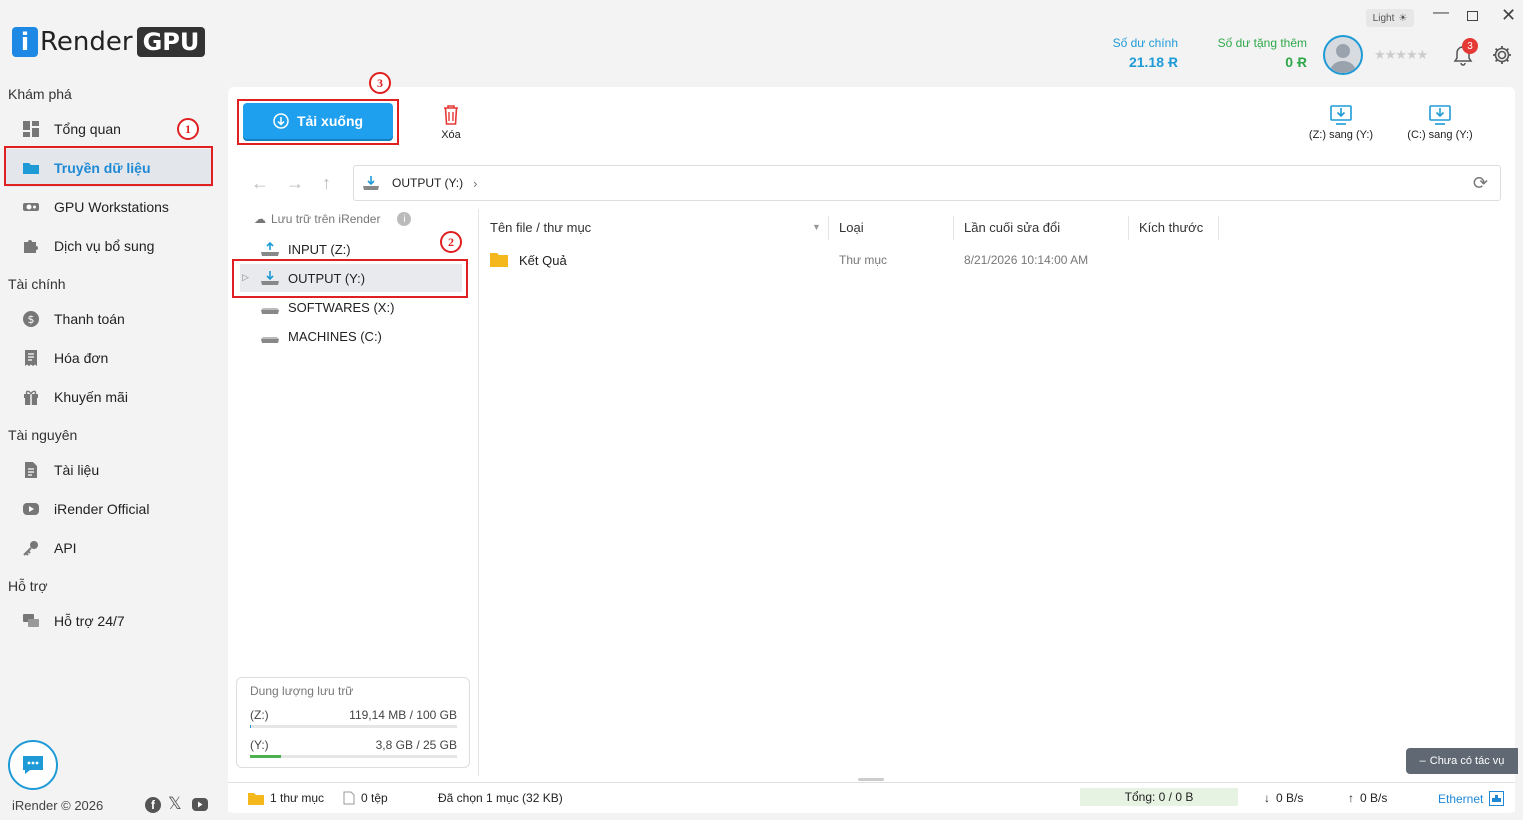  I want to click on status-down: 0 B/s, so click(1290, 798).